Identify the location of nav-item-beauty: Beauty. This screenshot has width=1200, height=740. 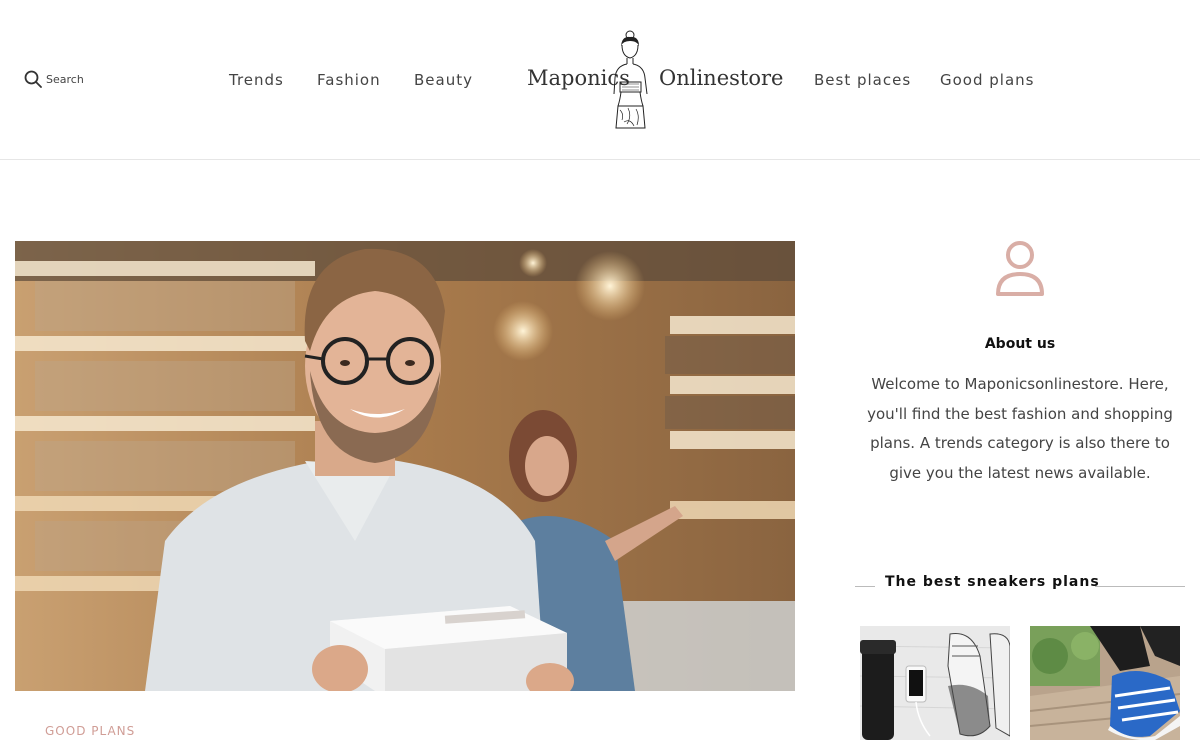
(443, 80).